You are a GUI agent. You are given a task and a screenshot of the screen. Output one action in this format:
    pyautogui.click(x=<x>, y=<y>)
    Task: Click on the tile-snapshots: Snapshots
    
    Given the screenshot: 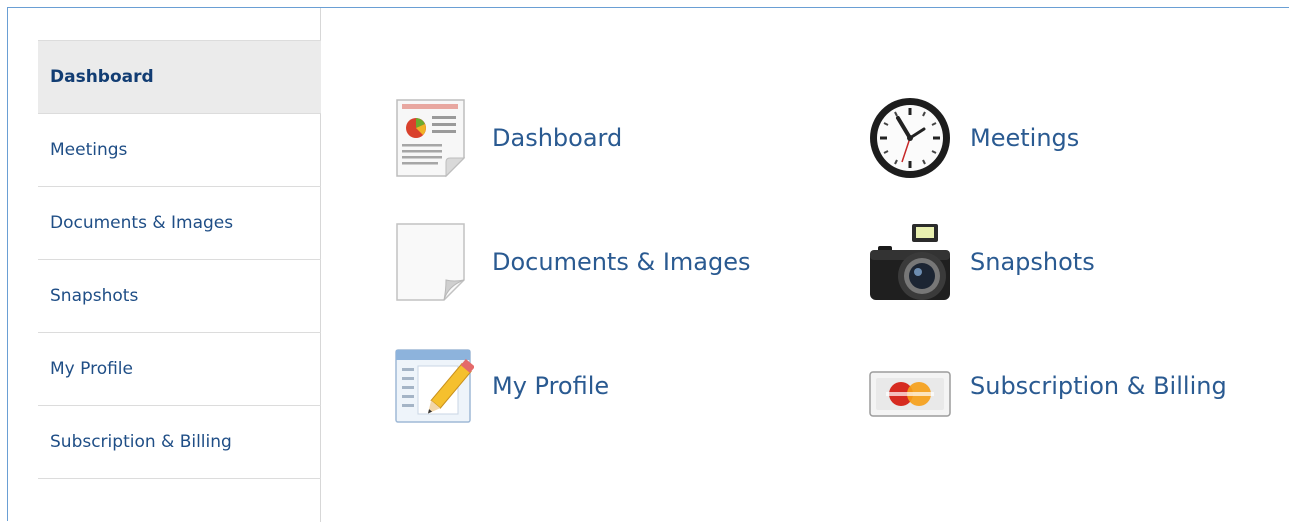 What is the action you would take?
    pyautogui.click(x=981, y=262)
    